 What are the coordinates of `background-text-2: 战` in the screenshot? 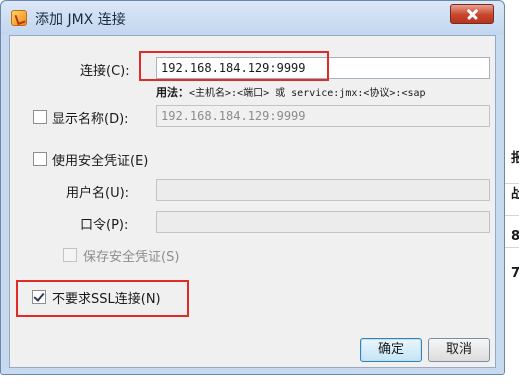 It's located at (515, 194).